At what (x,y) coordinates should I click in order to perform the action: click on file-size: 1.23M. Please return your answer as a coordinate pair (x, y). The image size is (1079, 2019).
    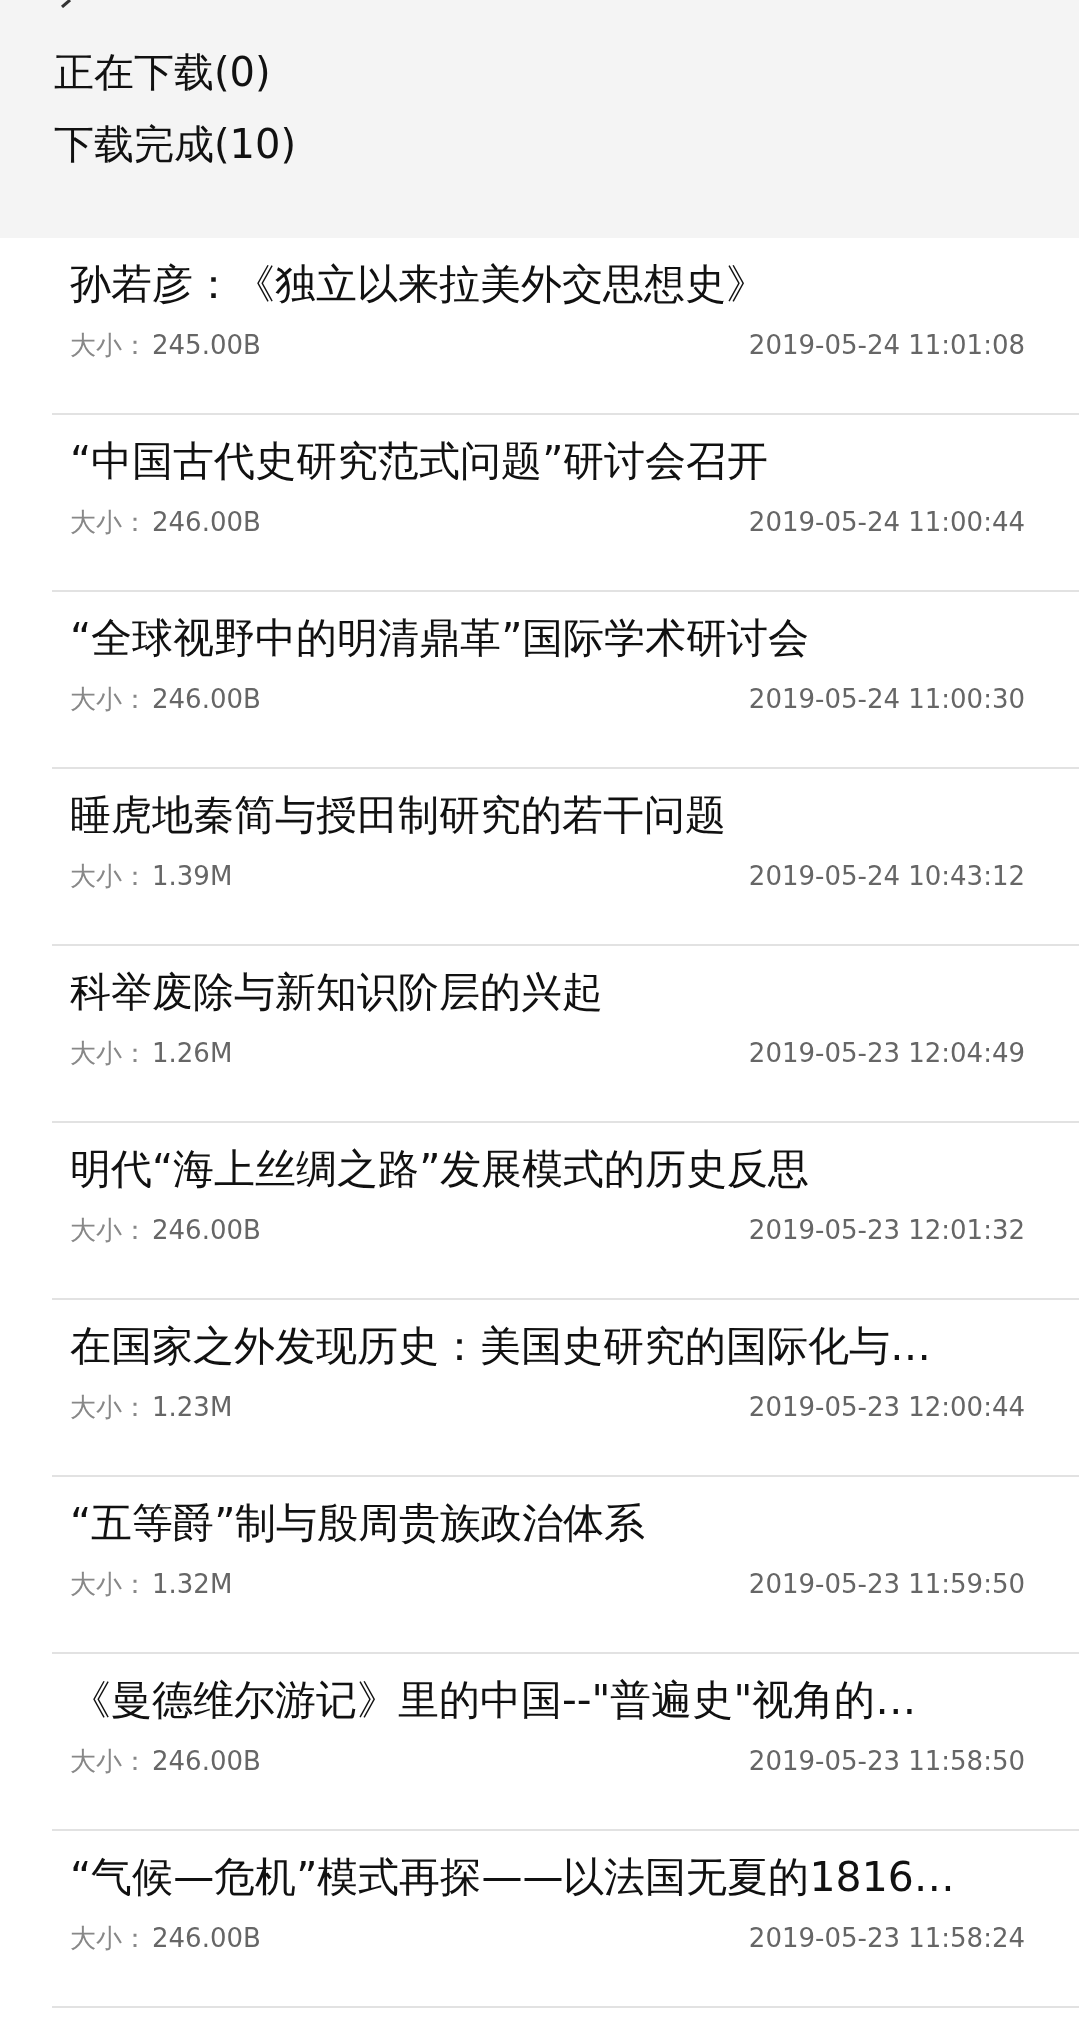
    Looking at the image, I should click on (192, 1407).